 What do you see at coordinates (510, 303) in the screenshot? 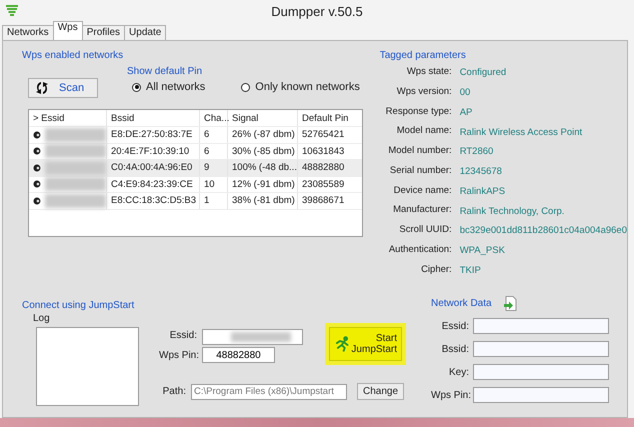
I see `export-document-icon` at bounding box center [510, 303].